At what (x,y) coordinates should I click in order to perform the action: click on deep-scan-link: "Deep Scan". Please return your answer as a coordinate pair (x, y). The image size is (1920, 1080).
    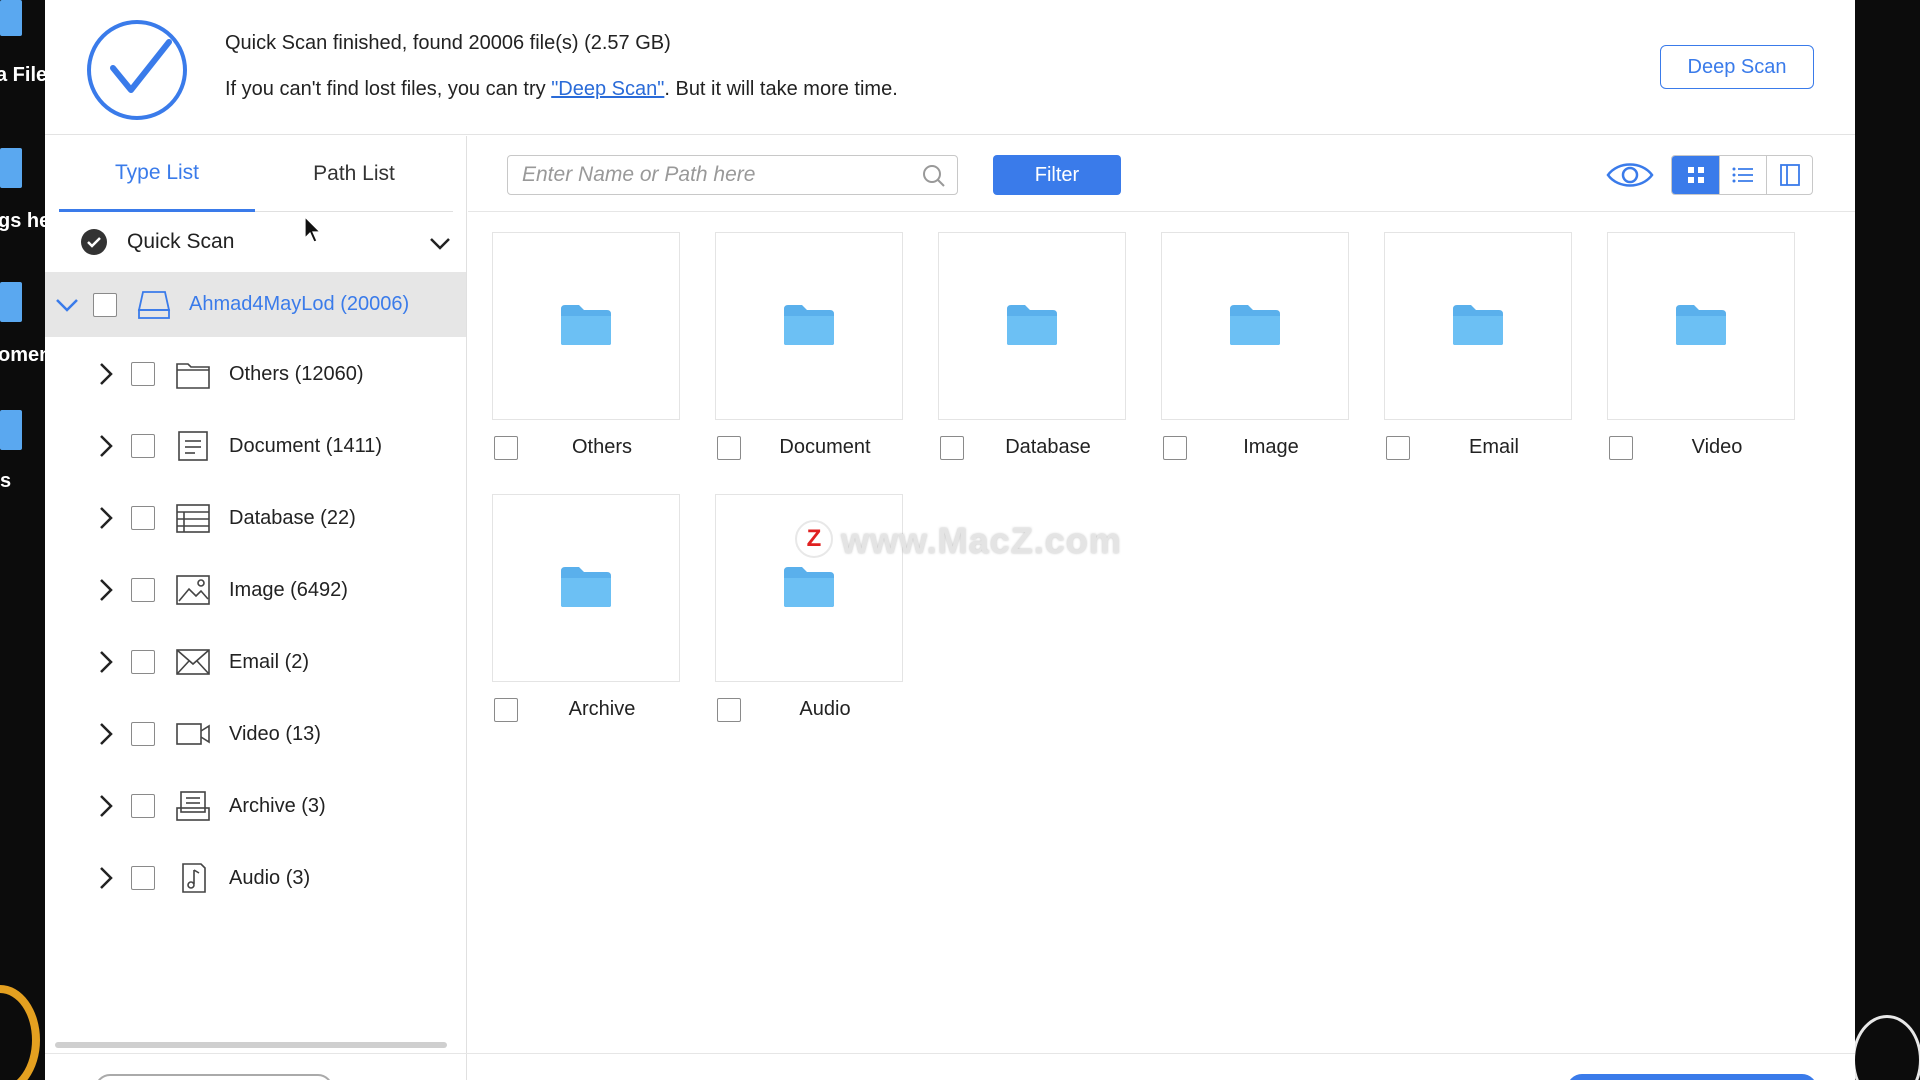
    Looking at the image, I should click on (607, 89).